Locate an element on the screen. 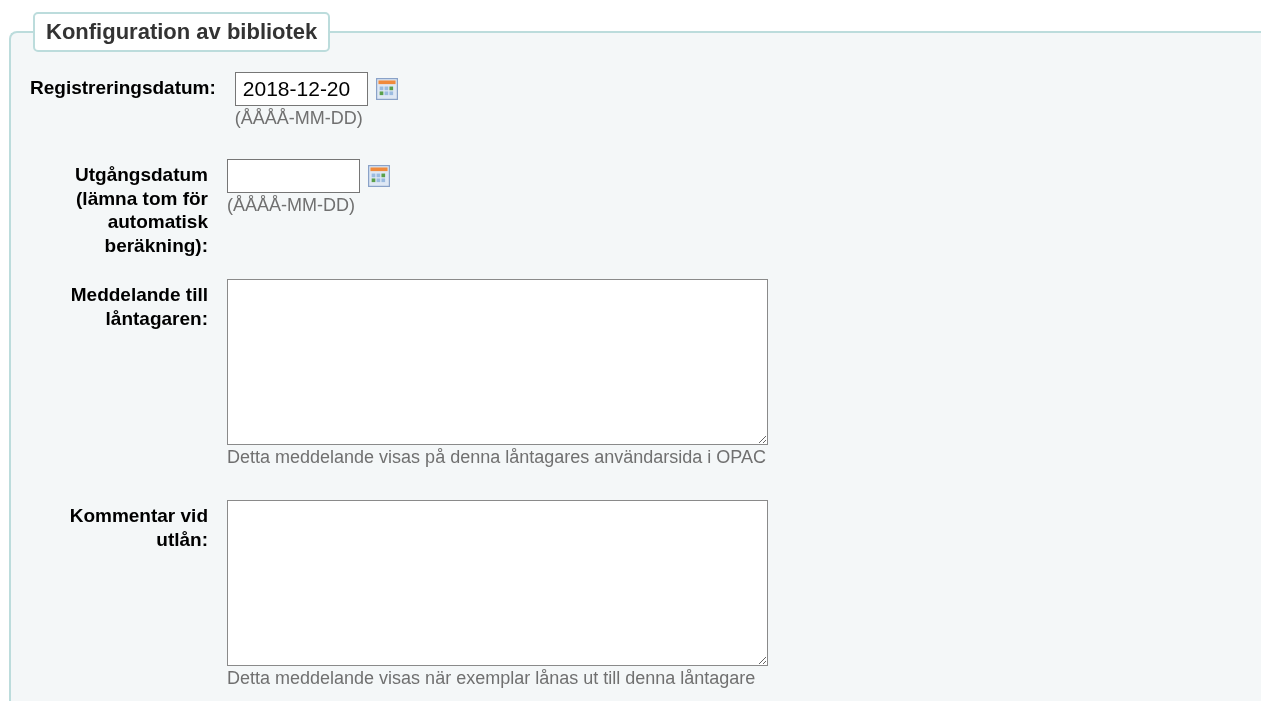 This screenshot has width=1261, height=701. field-hint: Detta meddelande visas på denna låntagares användarsida i OPAC is located at coordinates (497, 457).